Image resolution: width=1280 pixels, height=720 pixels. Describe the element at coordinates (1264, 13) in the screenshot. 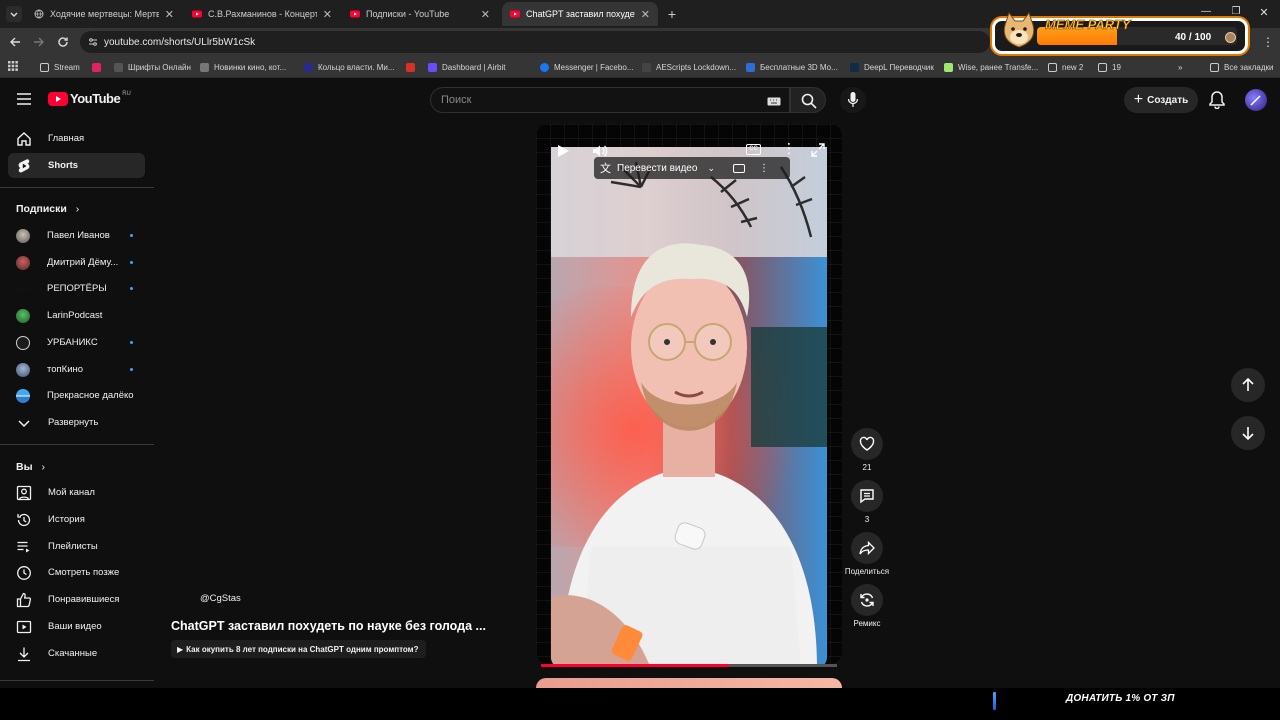

I see `close-window-button: ✕` at that location.